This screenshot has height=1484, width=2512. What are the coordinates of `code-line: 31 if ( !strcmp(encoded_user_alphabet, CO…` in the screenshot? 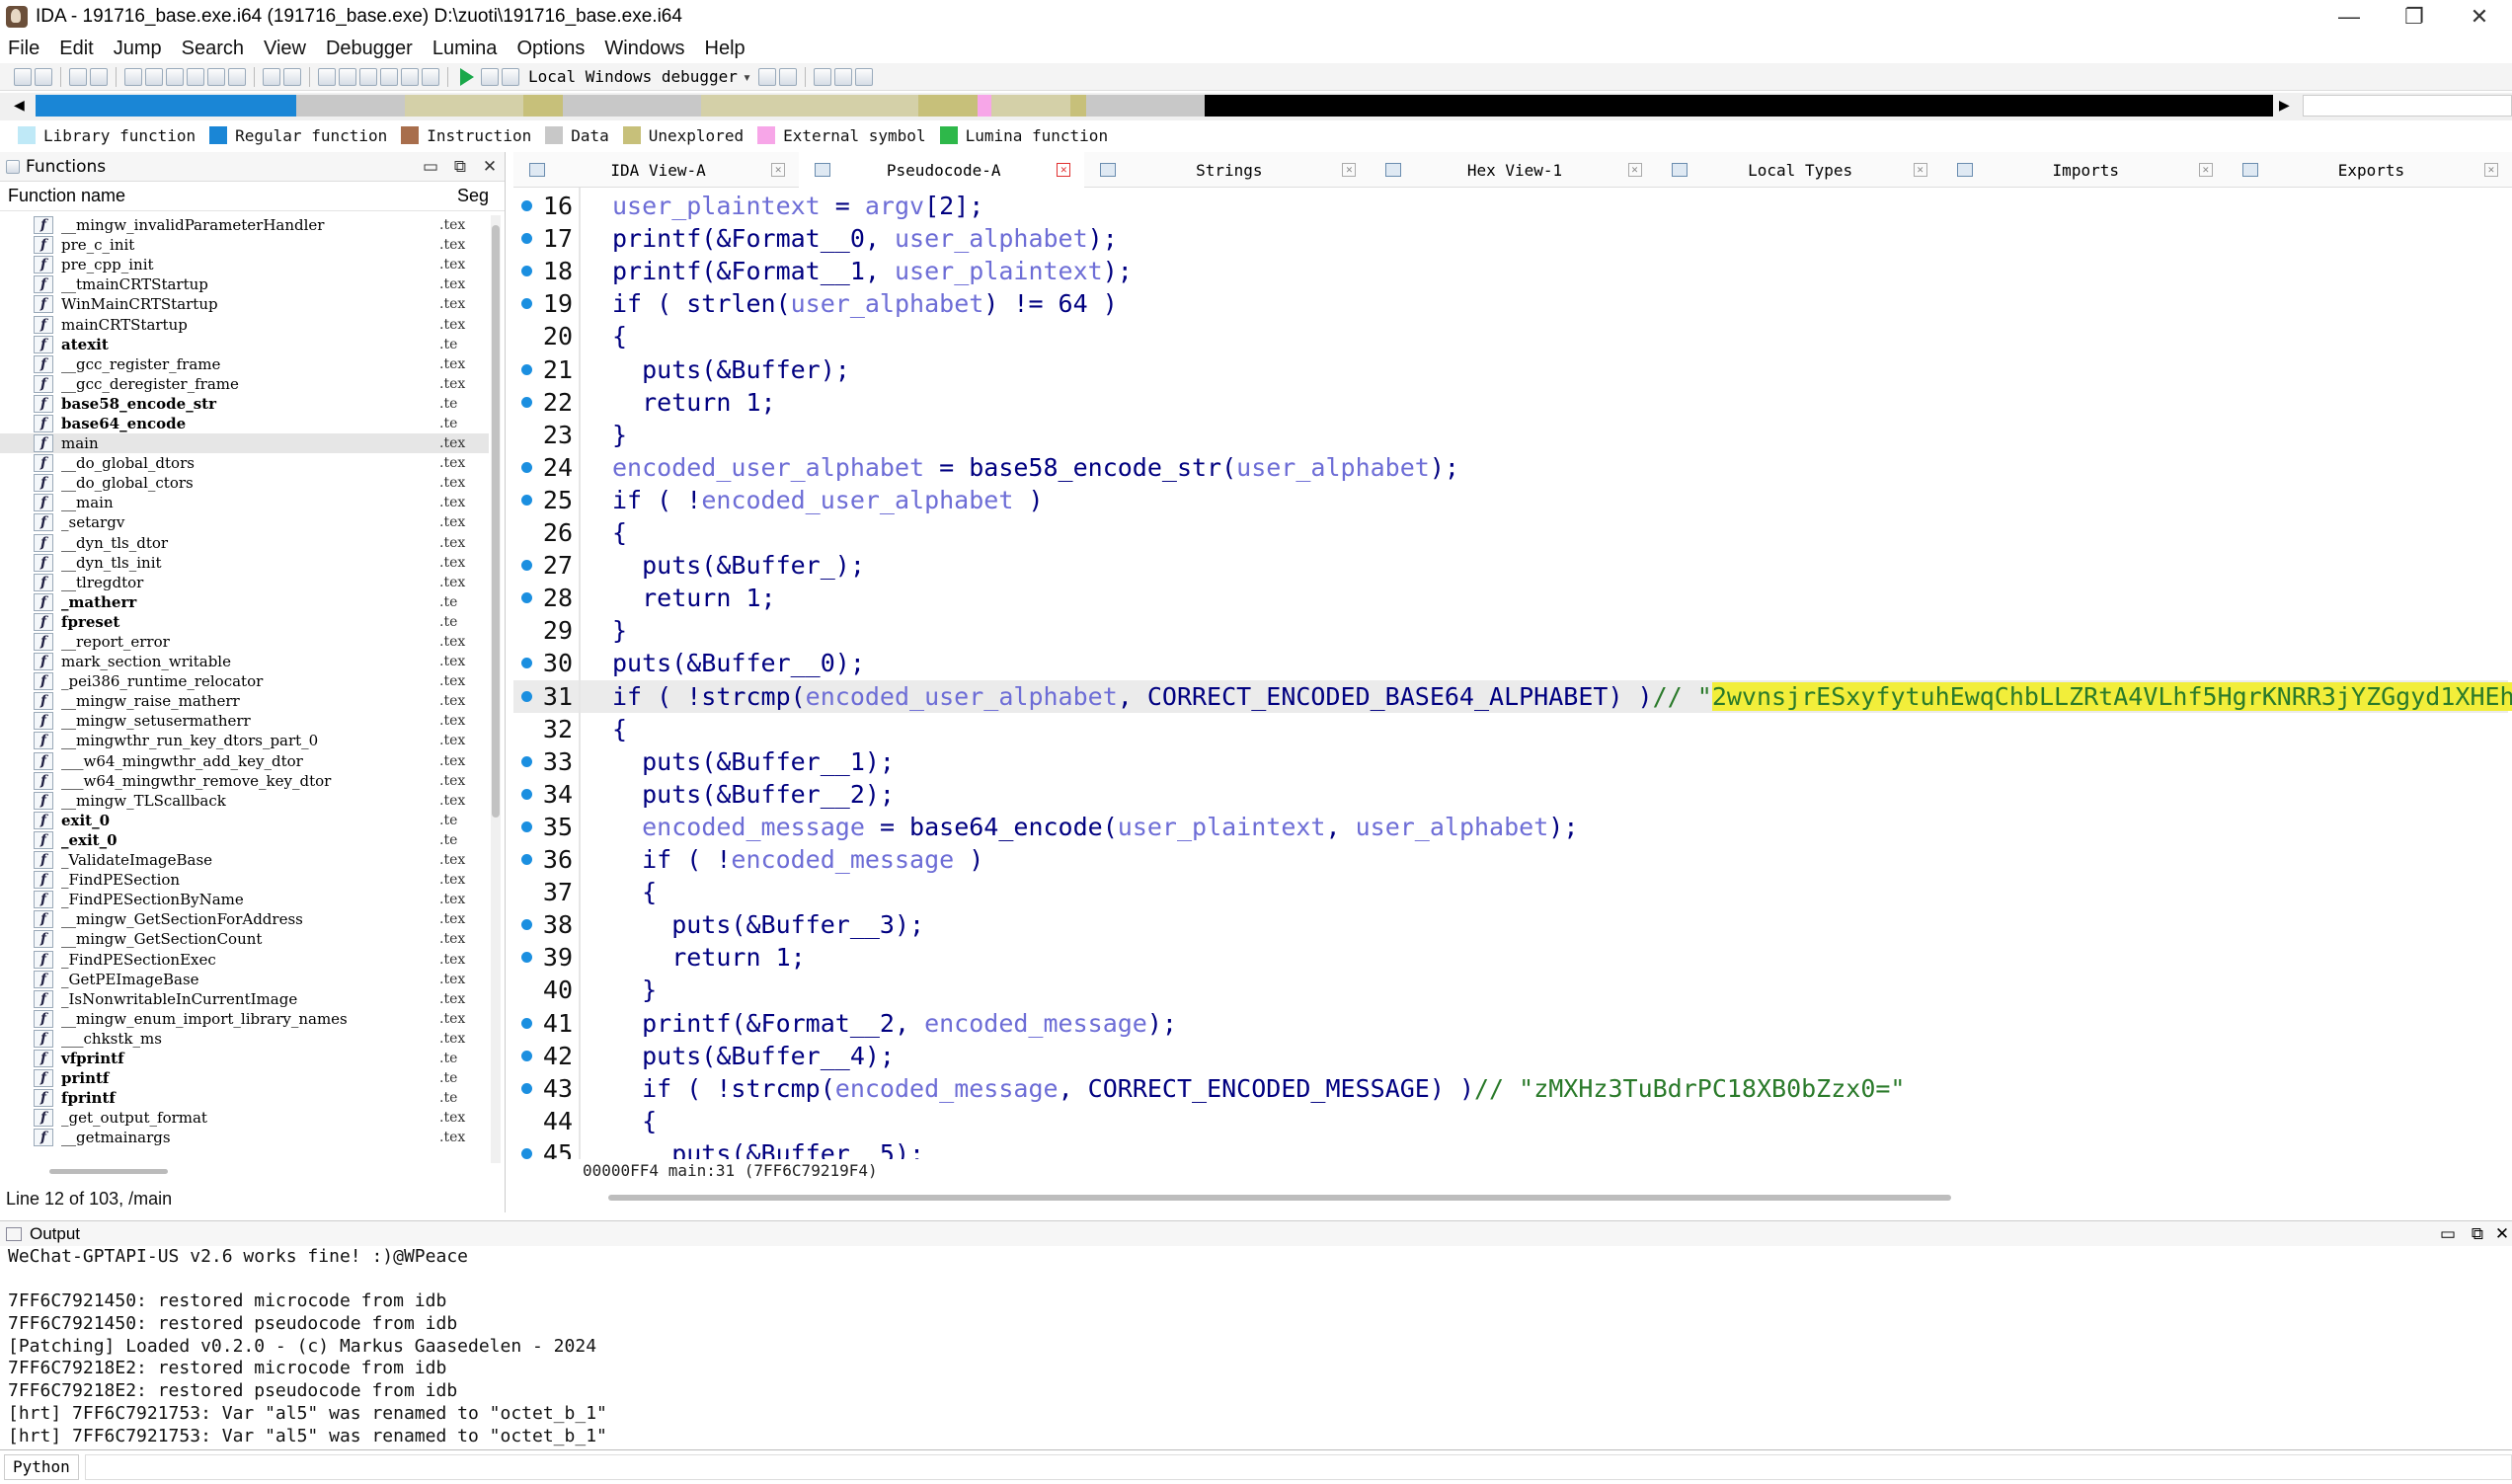 It's located at (1512, 696).